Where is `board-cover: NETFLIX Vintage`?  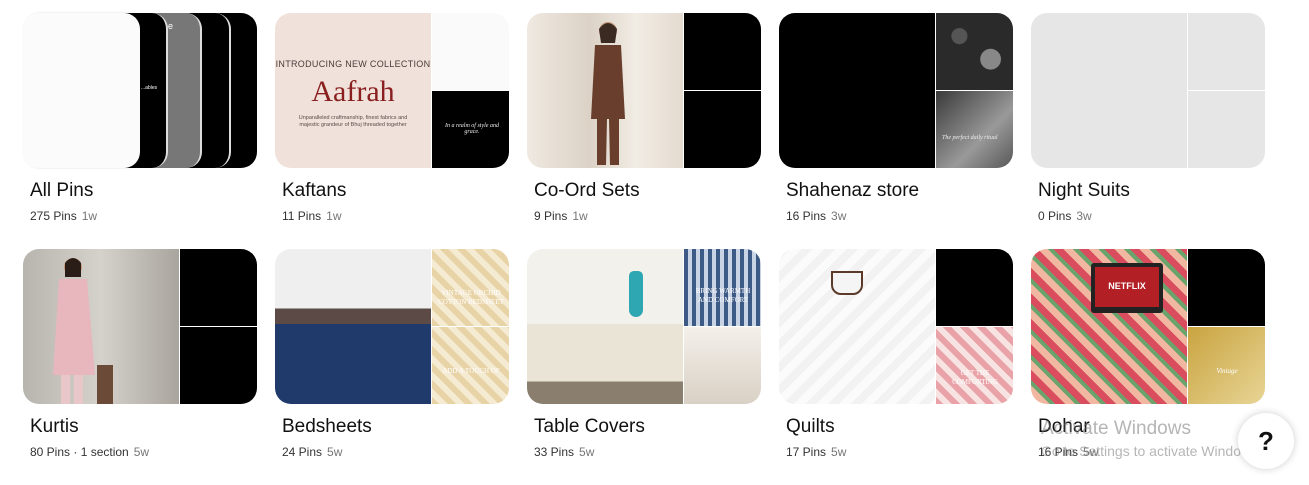
board-cover: NETFLIX Vintage is located at coordinates (1148, 326).